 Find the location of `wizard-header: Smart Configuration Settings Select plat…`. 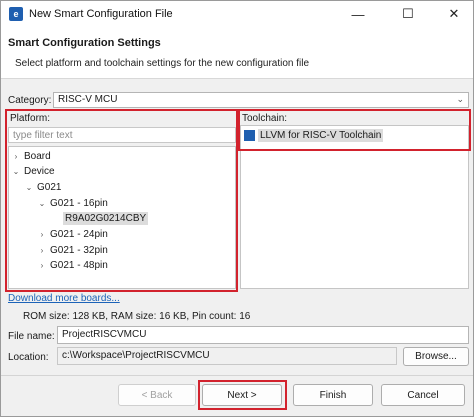

wizard-header: Smart Configuration Settings Select plat… is located at coordinates (237, 53).